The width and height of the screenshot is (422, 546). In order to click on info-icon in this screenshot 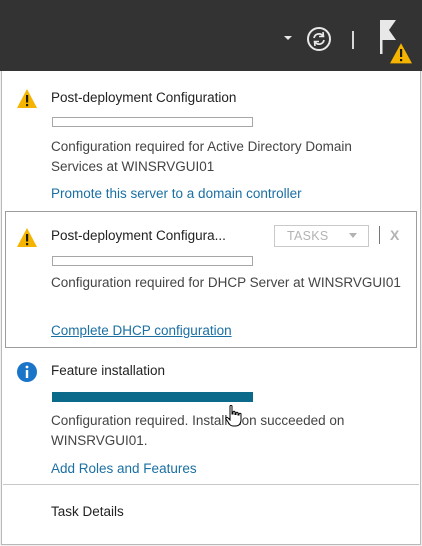, I will do `click(27, 372)`.